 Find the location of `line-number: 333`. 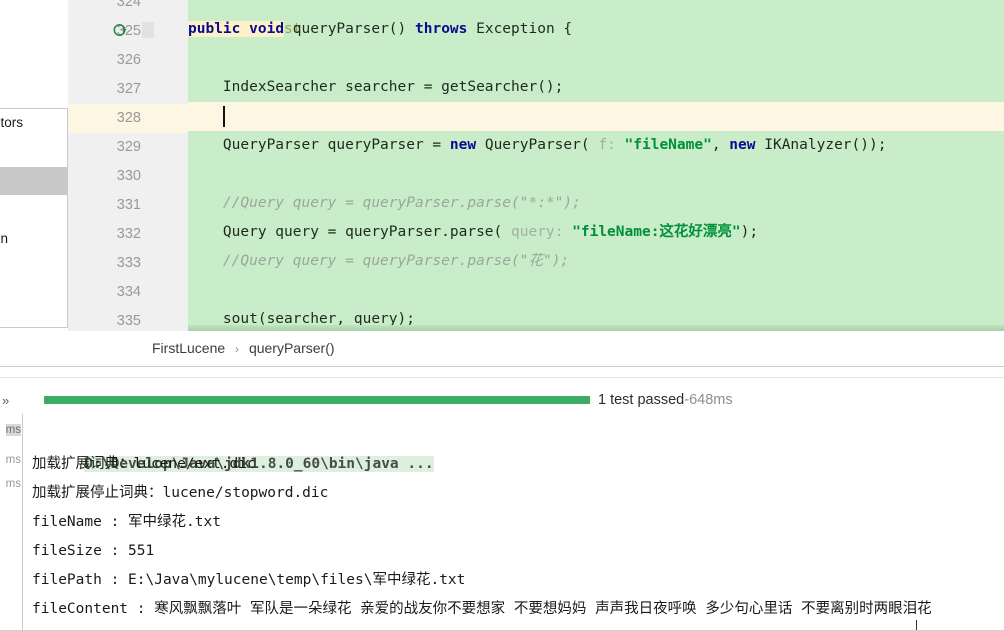

line-number: 333 is located at coordinates (128, 263).